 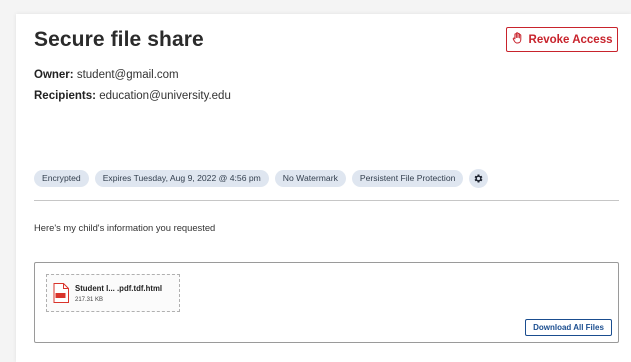 I want to click on file-name: Student I... .pdf.tdf.html, so click(x=119, y=288).